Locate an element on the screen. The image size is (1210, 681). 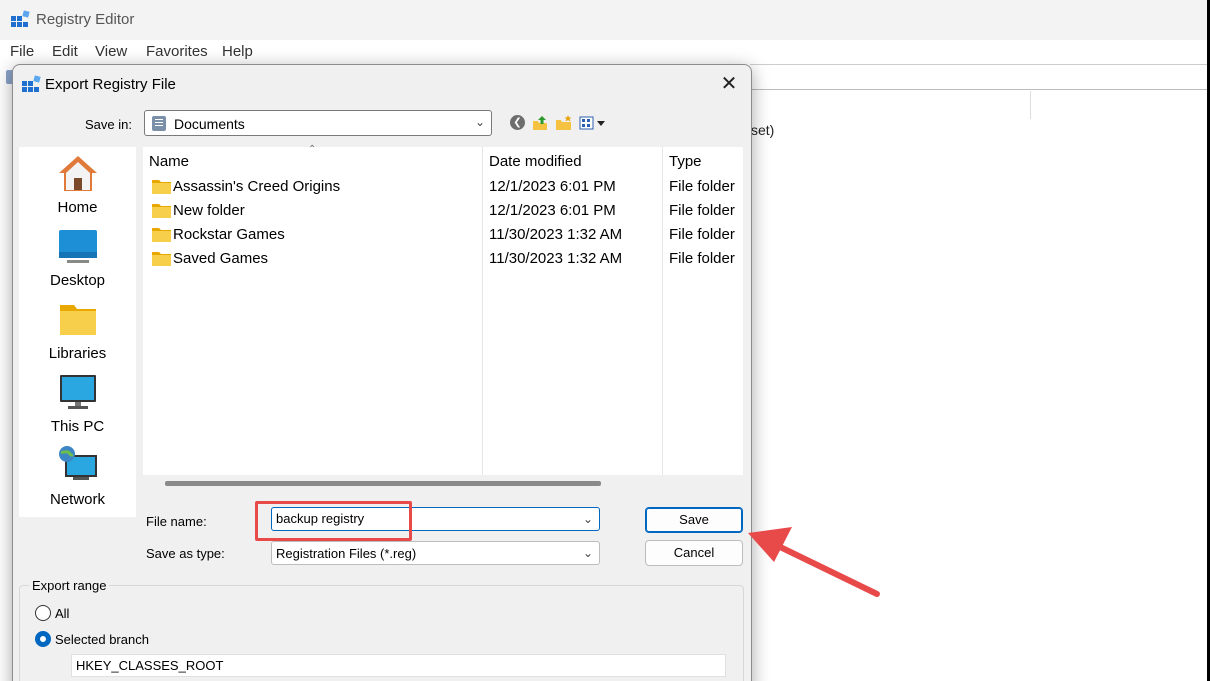
view-menu-icon is located at coordinates (594, 123).